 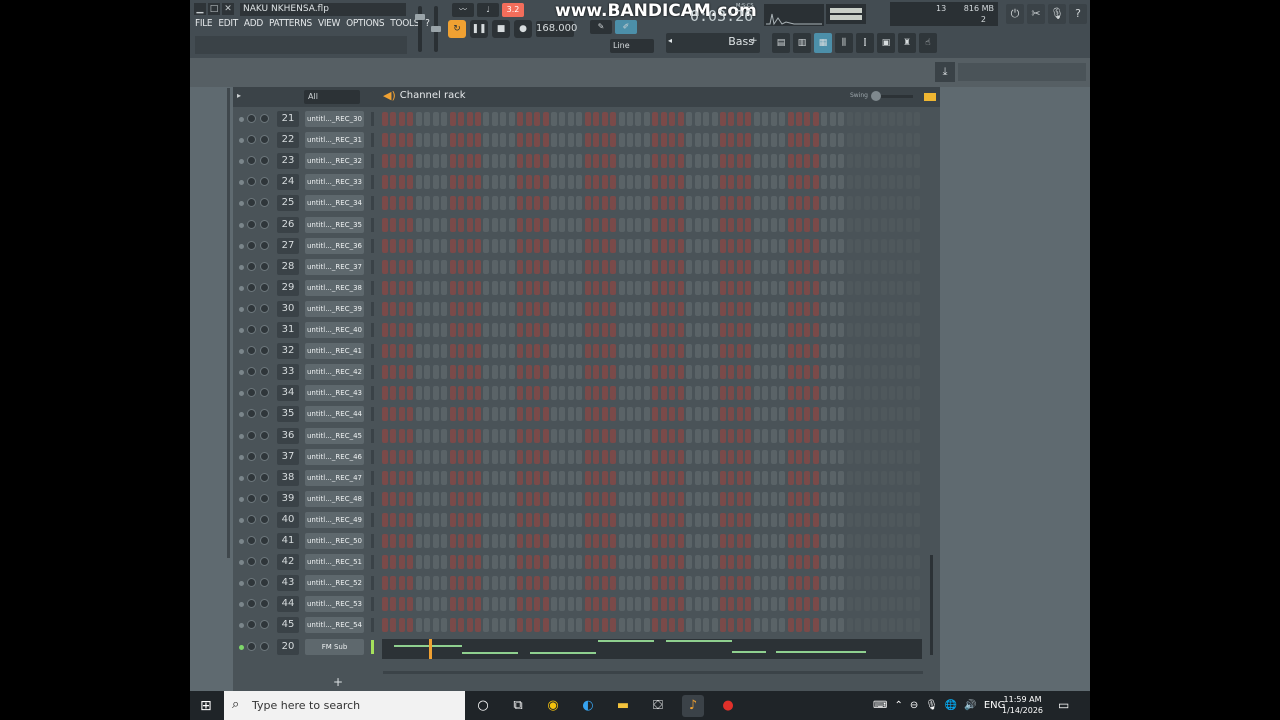 I want to click on tools-icon: ✂, so click(x=1036, y=14).